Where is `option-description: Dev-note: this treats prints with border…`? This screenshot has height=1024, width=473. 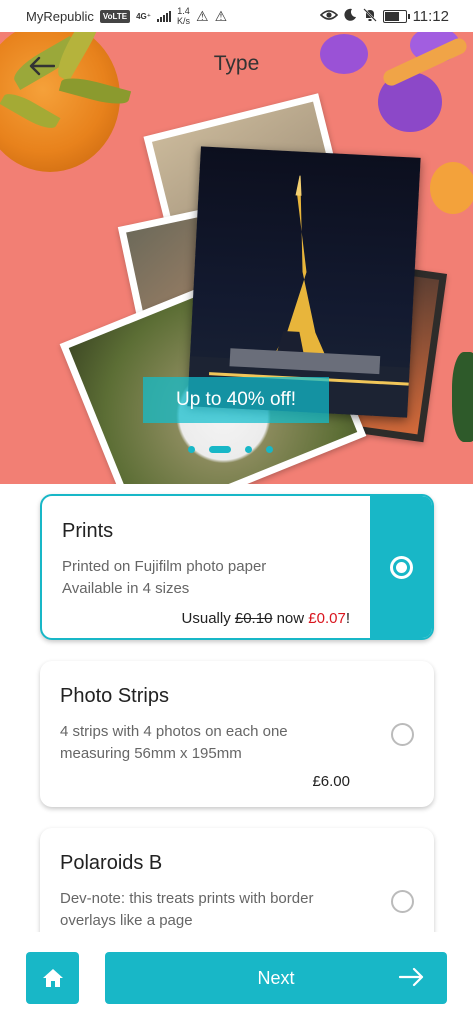 option-description: Dev-note: this treats prints with border… is located at coordinates (186, 910).